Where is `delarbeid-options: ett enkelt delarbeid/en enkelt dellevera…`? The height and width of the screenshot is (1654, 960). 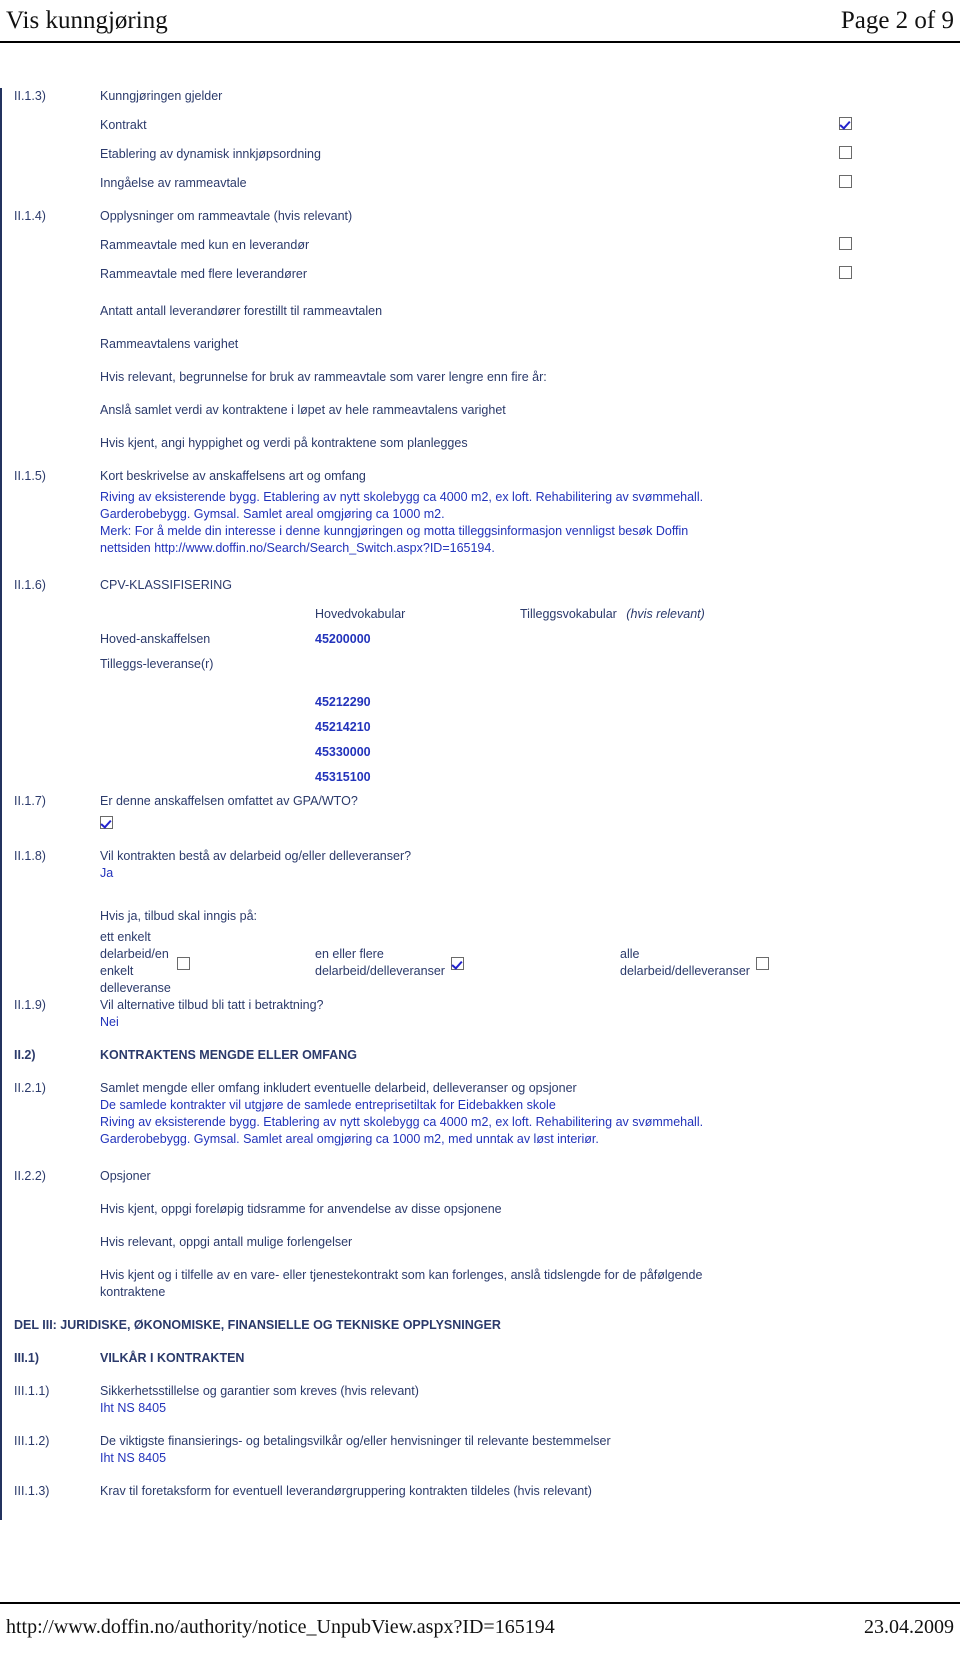 delarbeid-options: ett enkelt delarbeid/en enkelt dellevera… is located at coordinates (525, 962).